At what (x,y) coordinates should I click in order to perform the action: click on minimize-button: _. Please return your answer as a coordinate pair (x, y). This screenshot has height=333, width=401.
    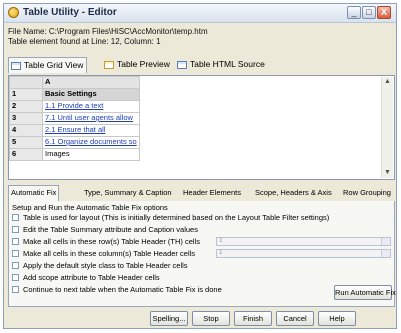
    Looking at the image, I should click on (354, 12).